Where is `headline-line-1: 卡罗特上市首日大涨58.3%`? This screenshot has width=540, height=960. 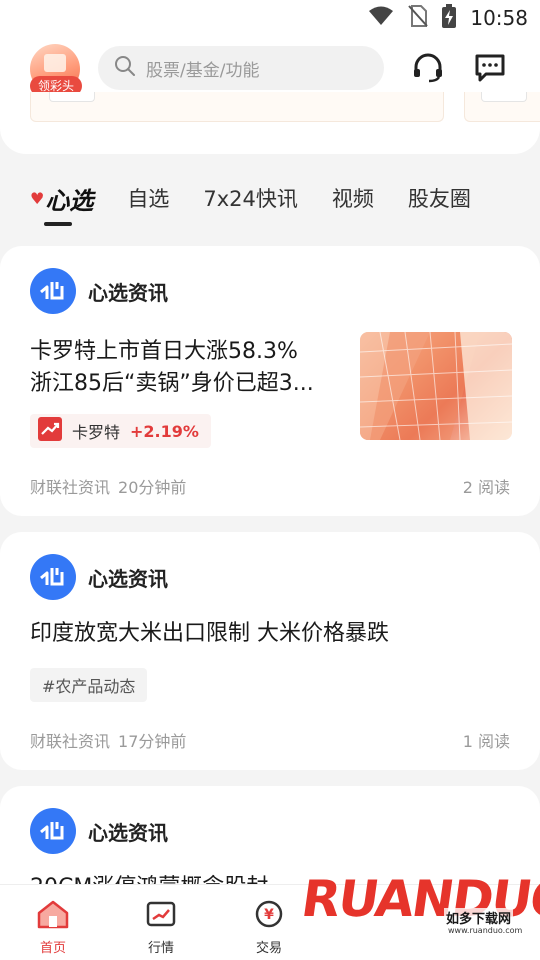
headline-line-1: 卡罗特上市首日大涨58.3% is located at coordinates (164, 351).